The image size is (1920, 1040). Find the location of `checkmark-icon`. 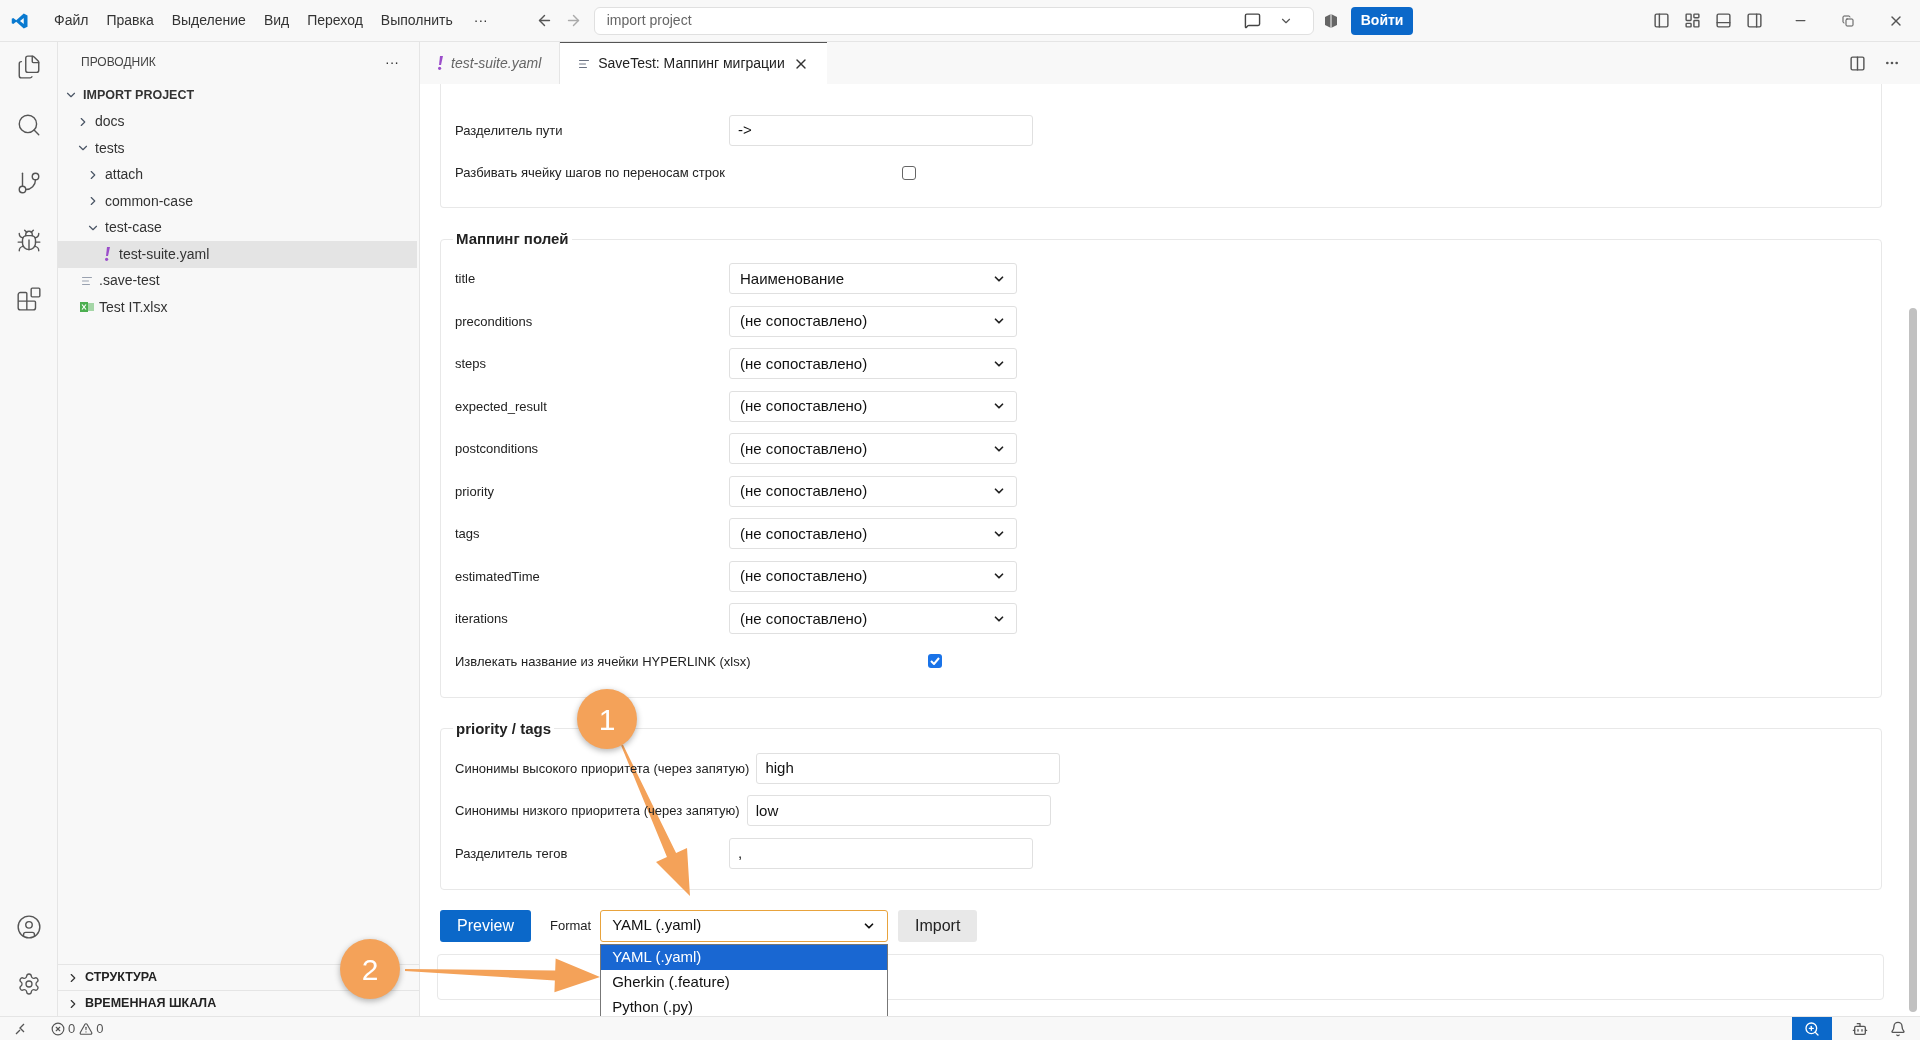

checkmark-icon is located at coordinates (934, 661).